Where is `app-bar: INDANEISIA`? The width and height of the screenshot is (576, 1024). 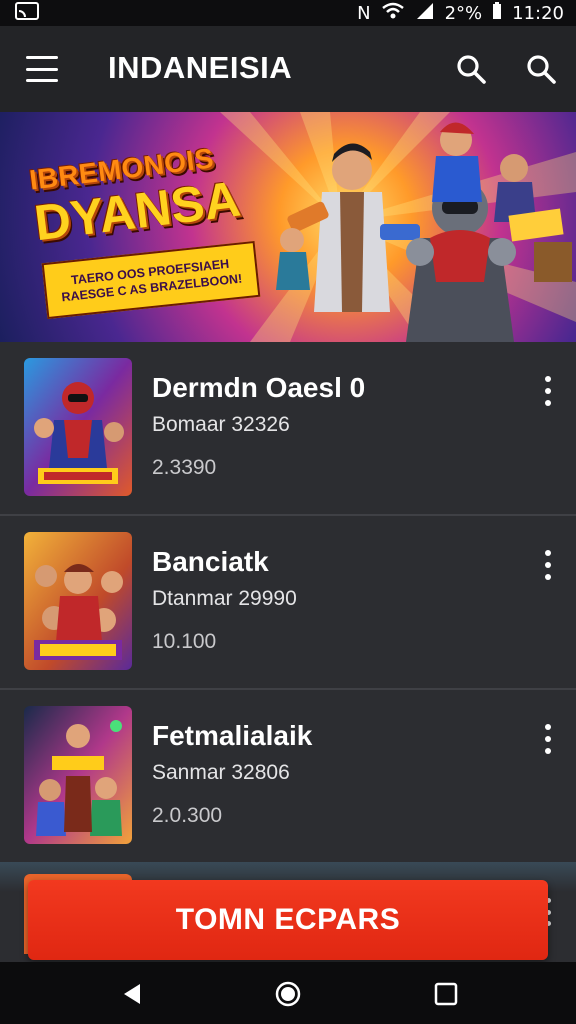
app-bar: INDANEISIA is located at coordinates (288, 69).